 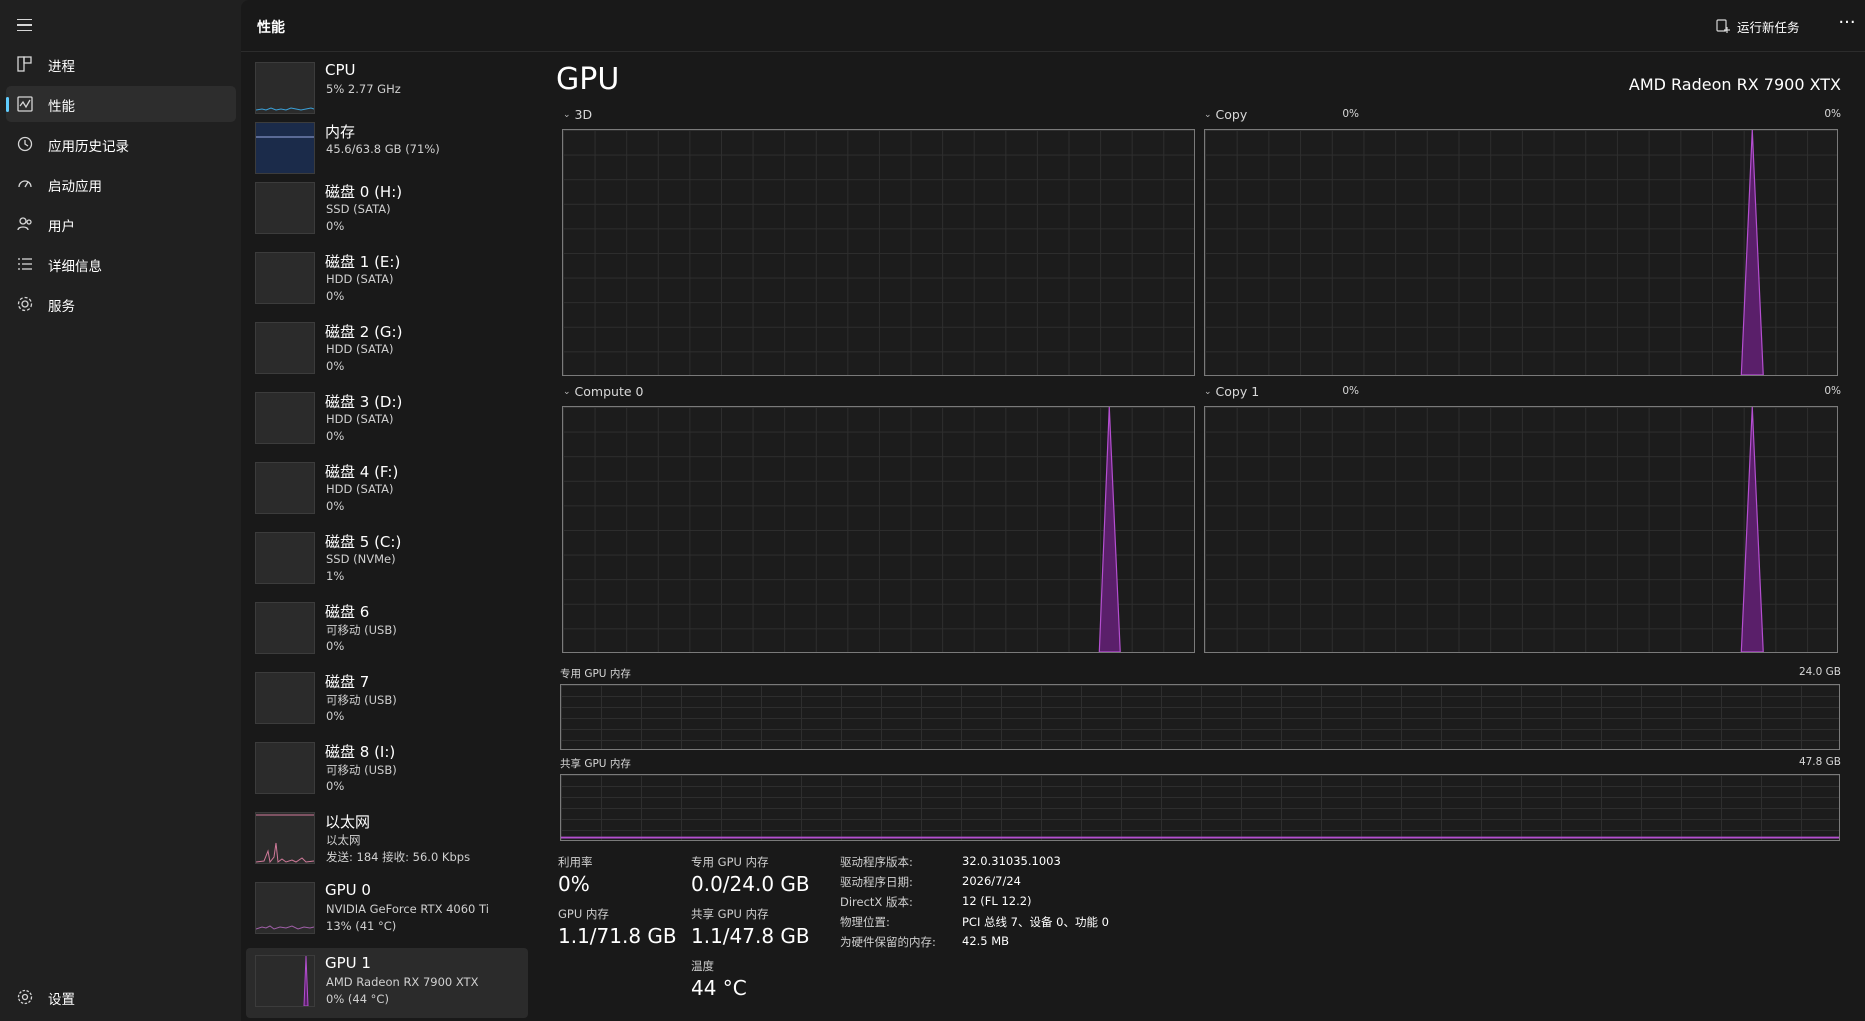 What do you see at coordinates (383, 149) in the screenshot?
I see `device-subtitle: 45.6/63.8 GB (71%)` at bounding box center [383, 149].